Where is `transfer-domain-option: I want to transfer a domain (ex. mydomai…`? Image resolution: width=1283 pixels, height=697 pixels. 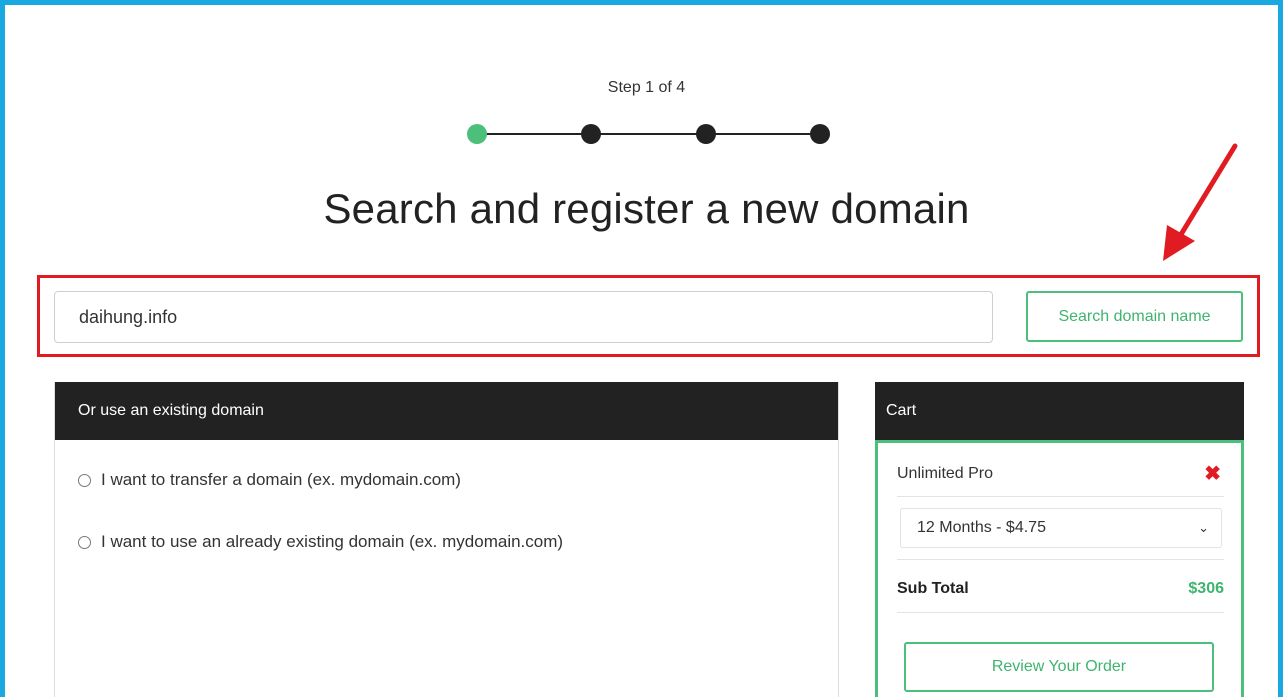 transfer-domain-option: I want to transfer a domain (ex. mydomai… is located at coordinates (269, 480).